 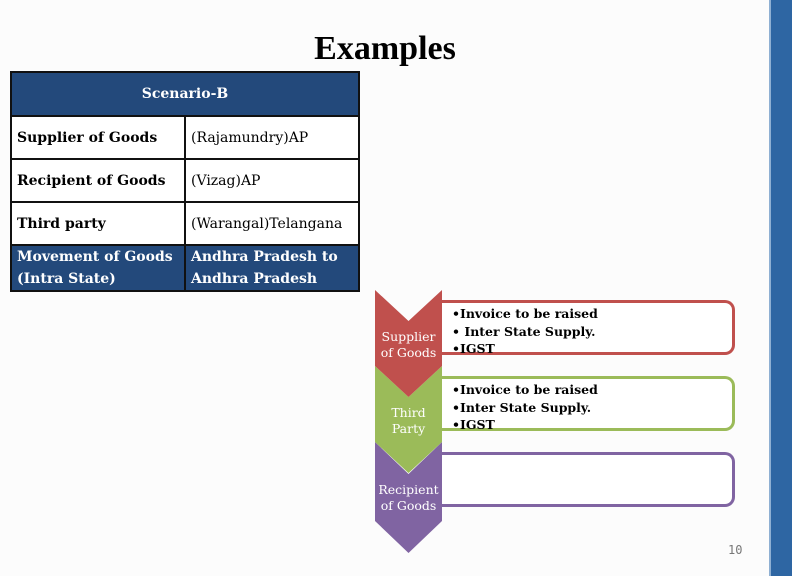 I want to click on table-row: Recipient of Goods (Vizag)AP, so click(x=185, y=180).